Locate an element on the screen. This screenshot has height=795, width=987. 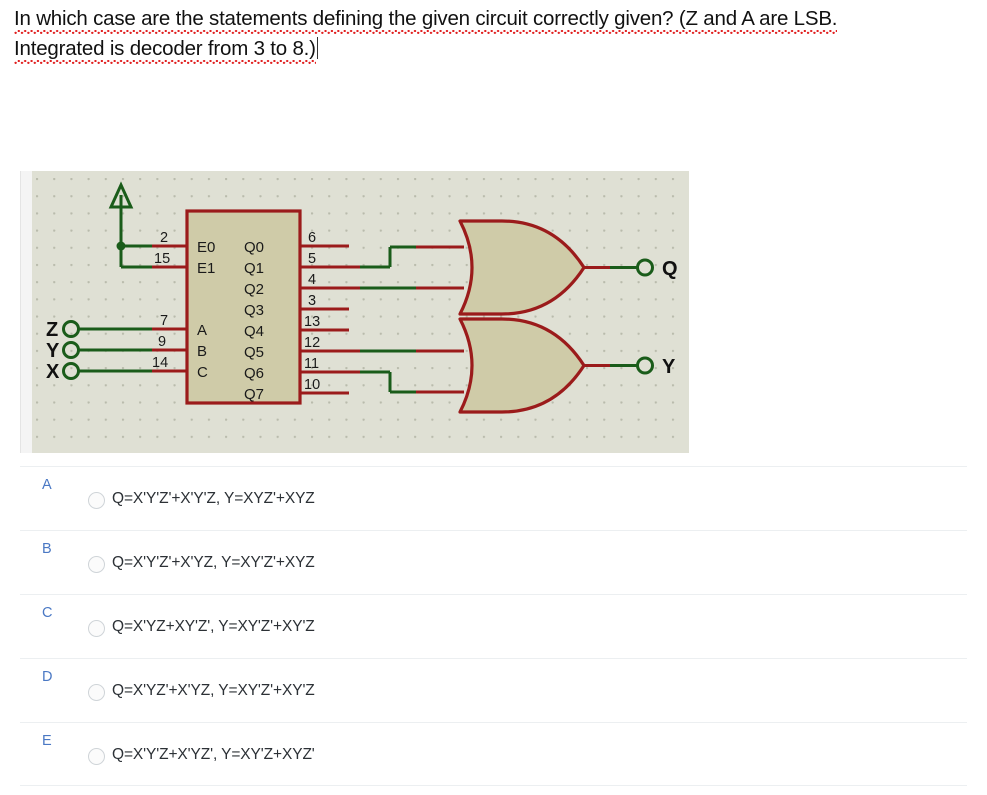
decoder-pin-label-b: B is located at coordinates (202, 351).